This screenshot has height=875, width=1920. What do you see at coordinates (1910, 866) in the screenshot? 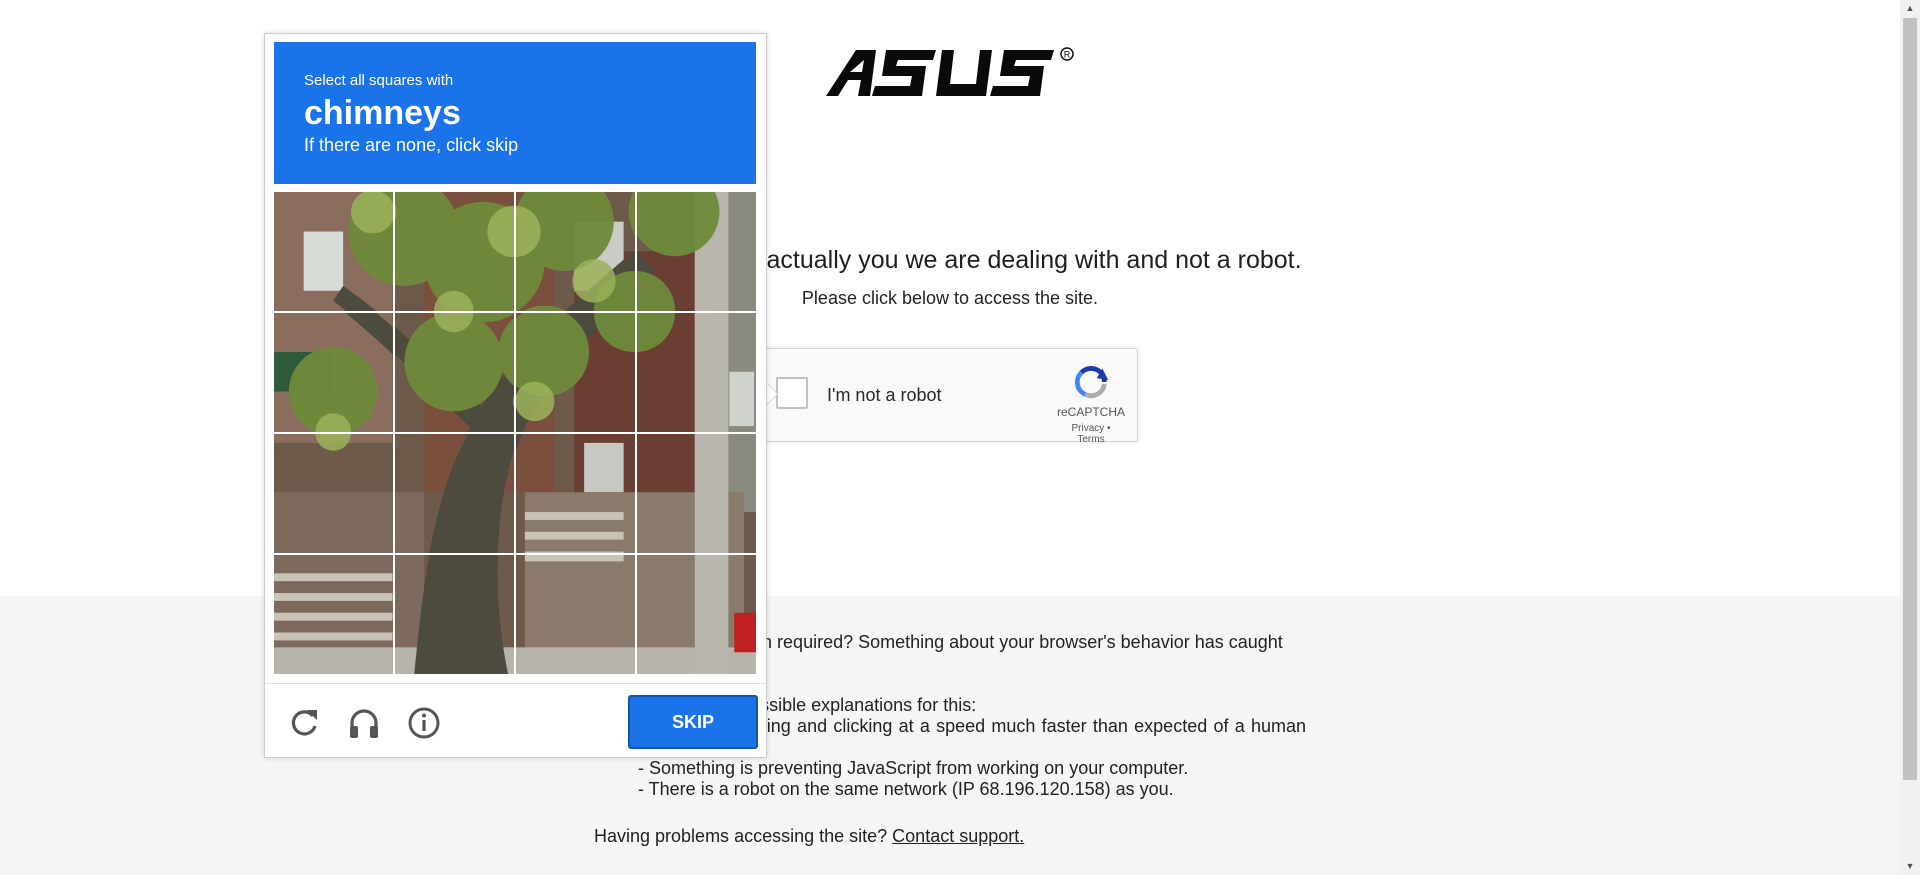
I see `scroll-down-arrow-icon: ▼` at bounding box center [1910, 866].